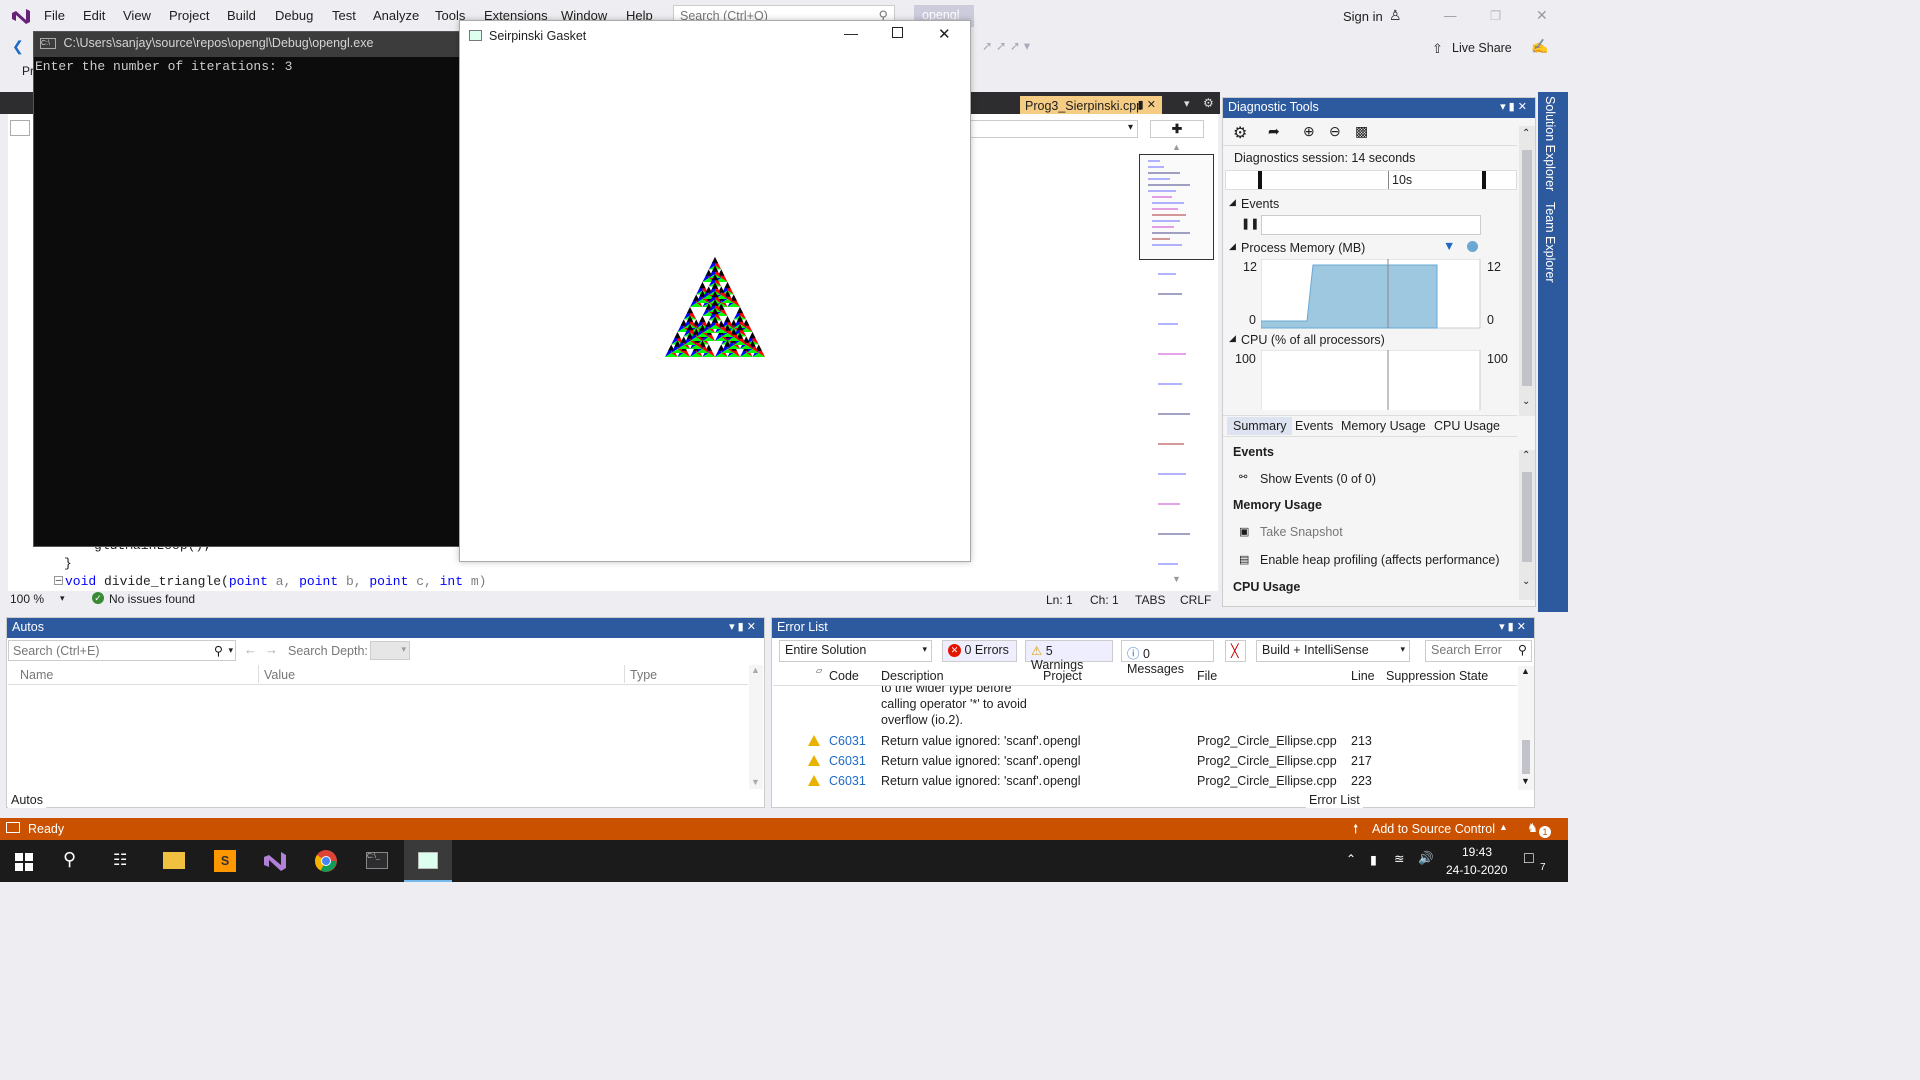 This screenshot has height=1080, width=1920. What do you see at coordinates (258, 674) in the screenshot?
I see `col-divider` at bounding box center [258, 674].